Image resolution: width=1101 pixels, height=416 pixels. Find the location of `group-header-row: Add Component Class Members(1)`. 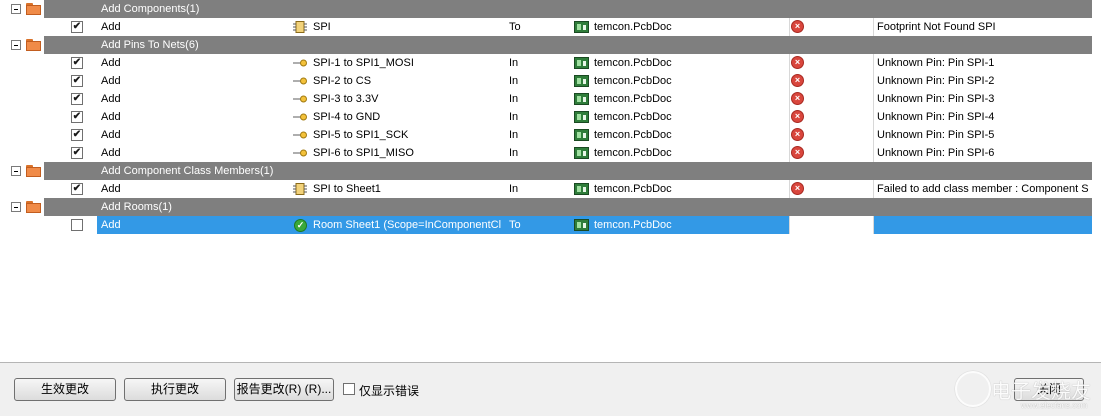

group-header-row: Add Component Class Members(1) is located at coordinates (550, 171).